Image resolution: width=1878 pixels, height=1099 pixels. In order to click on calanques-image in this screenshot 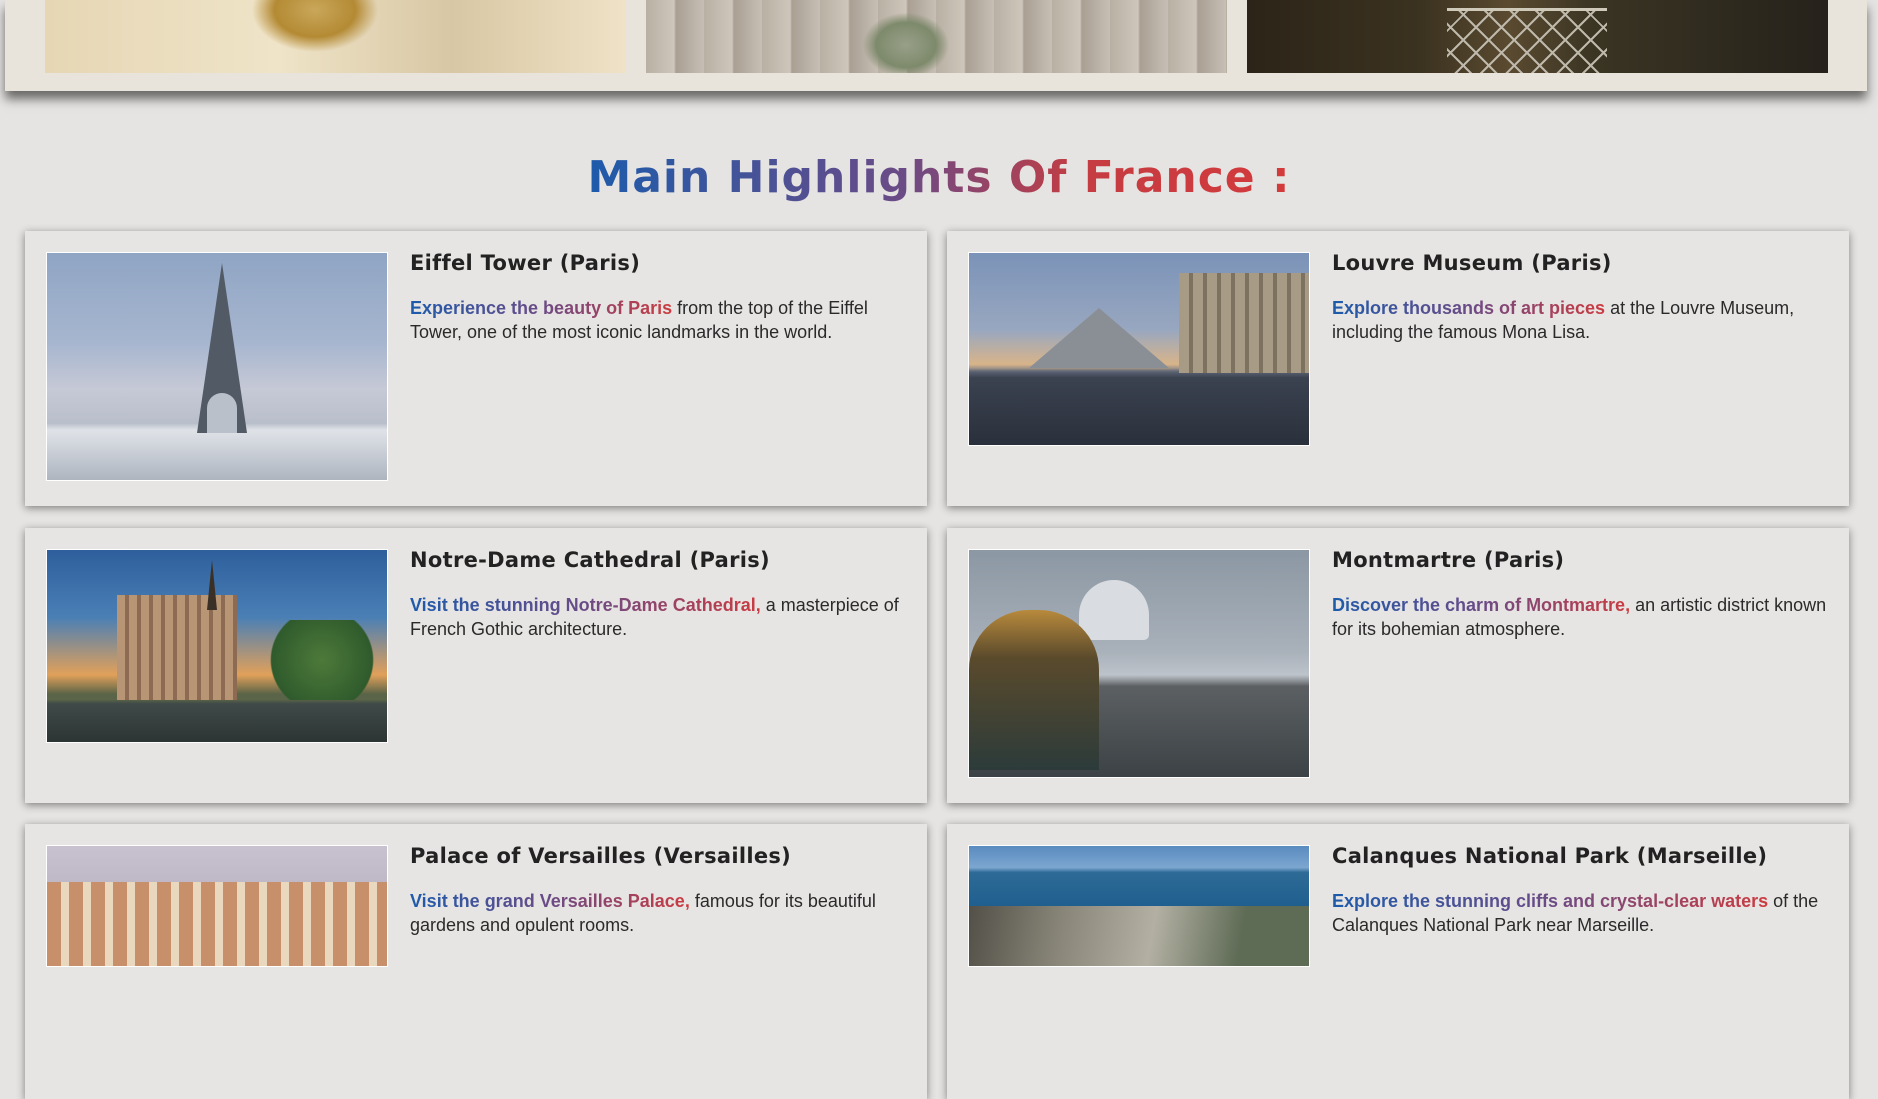, I will do `click(1139, 906)`.